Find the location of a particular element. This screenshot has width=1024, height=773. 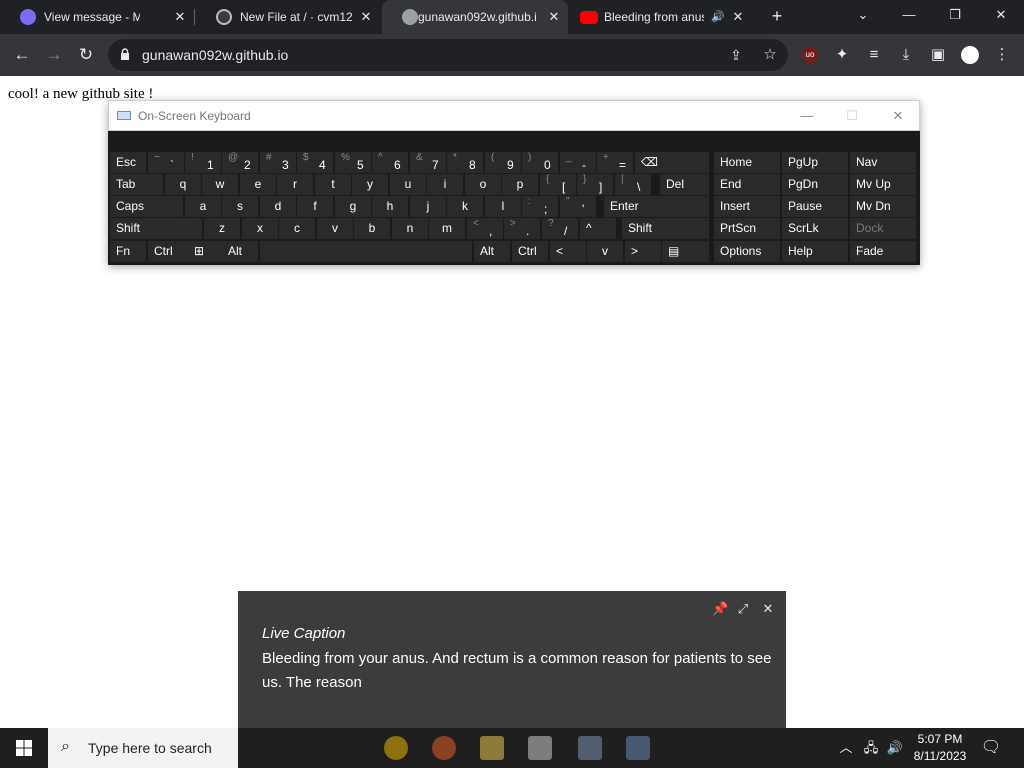

osk-key: Dock is located at coordinates (883, 228).